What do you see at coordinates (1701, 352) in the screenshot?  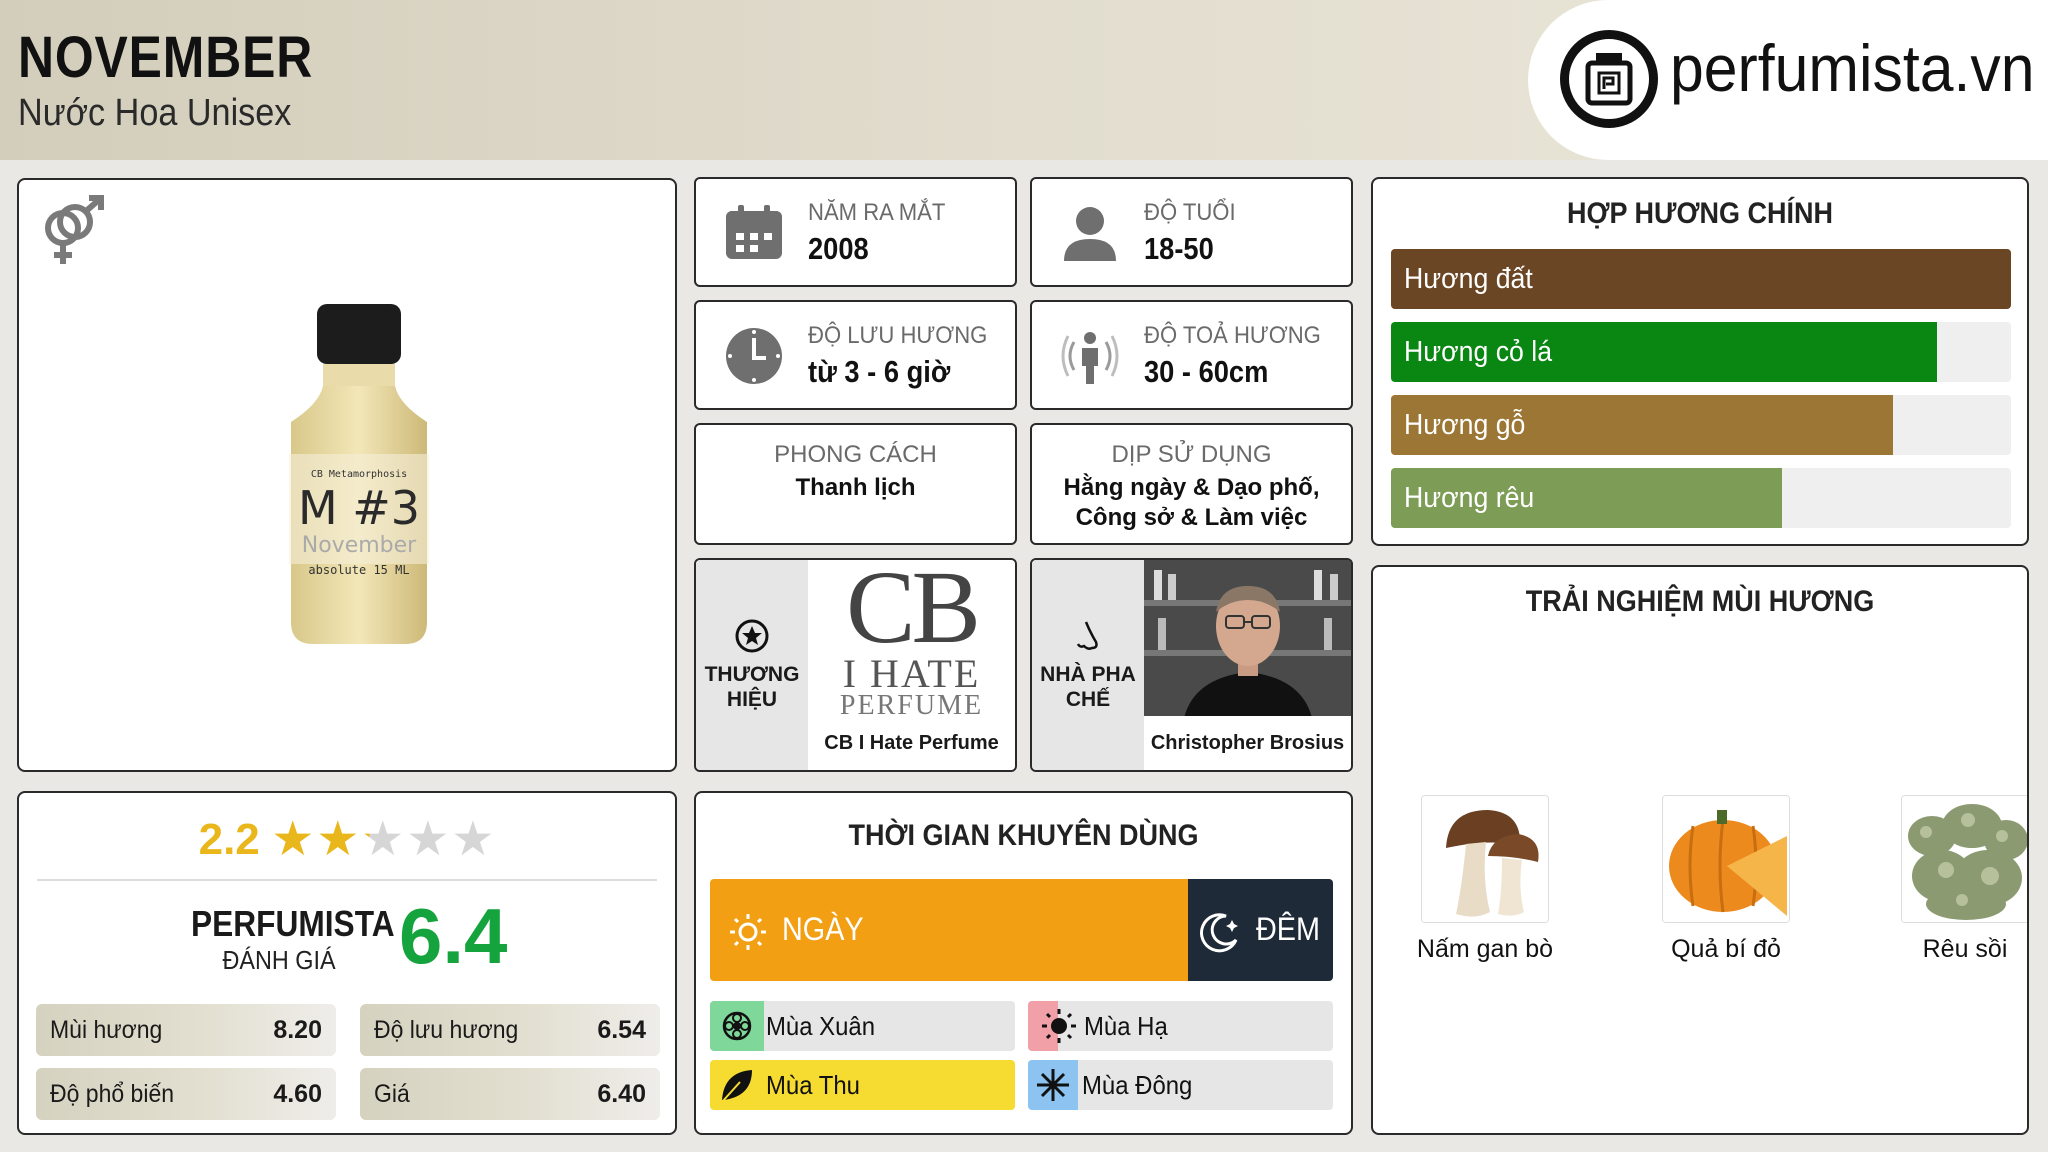 I see `accord-bar: Hương cỏ lá` at bounding box center [1701, 352].